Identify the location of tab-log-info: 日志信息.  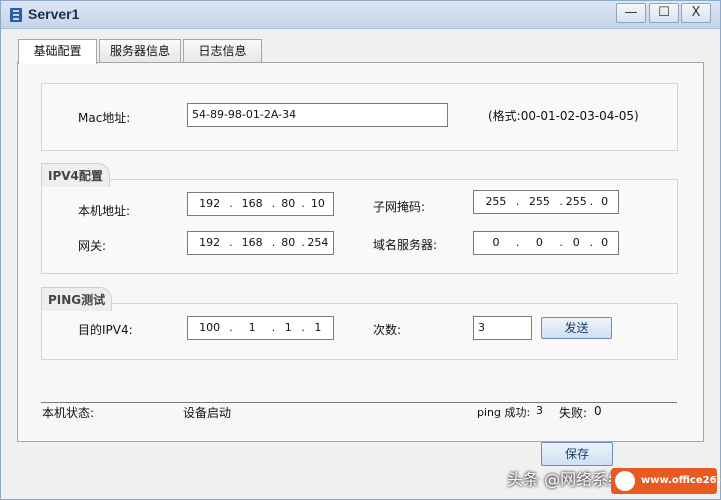
(222, 51).